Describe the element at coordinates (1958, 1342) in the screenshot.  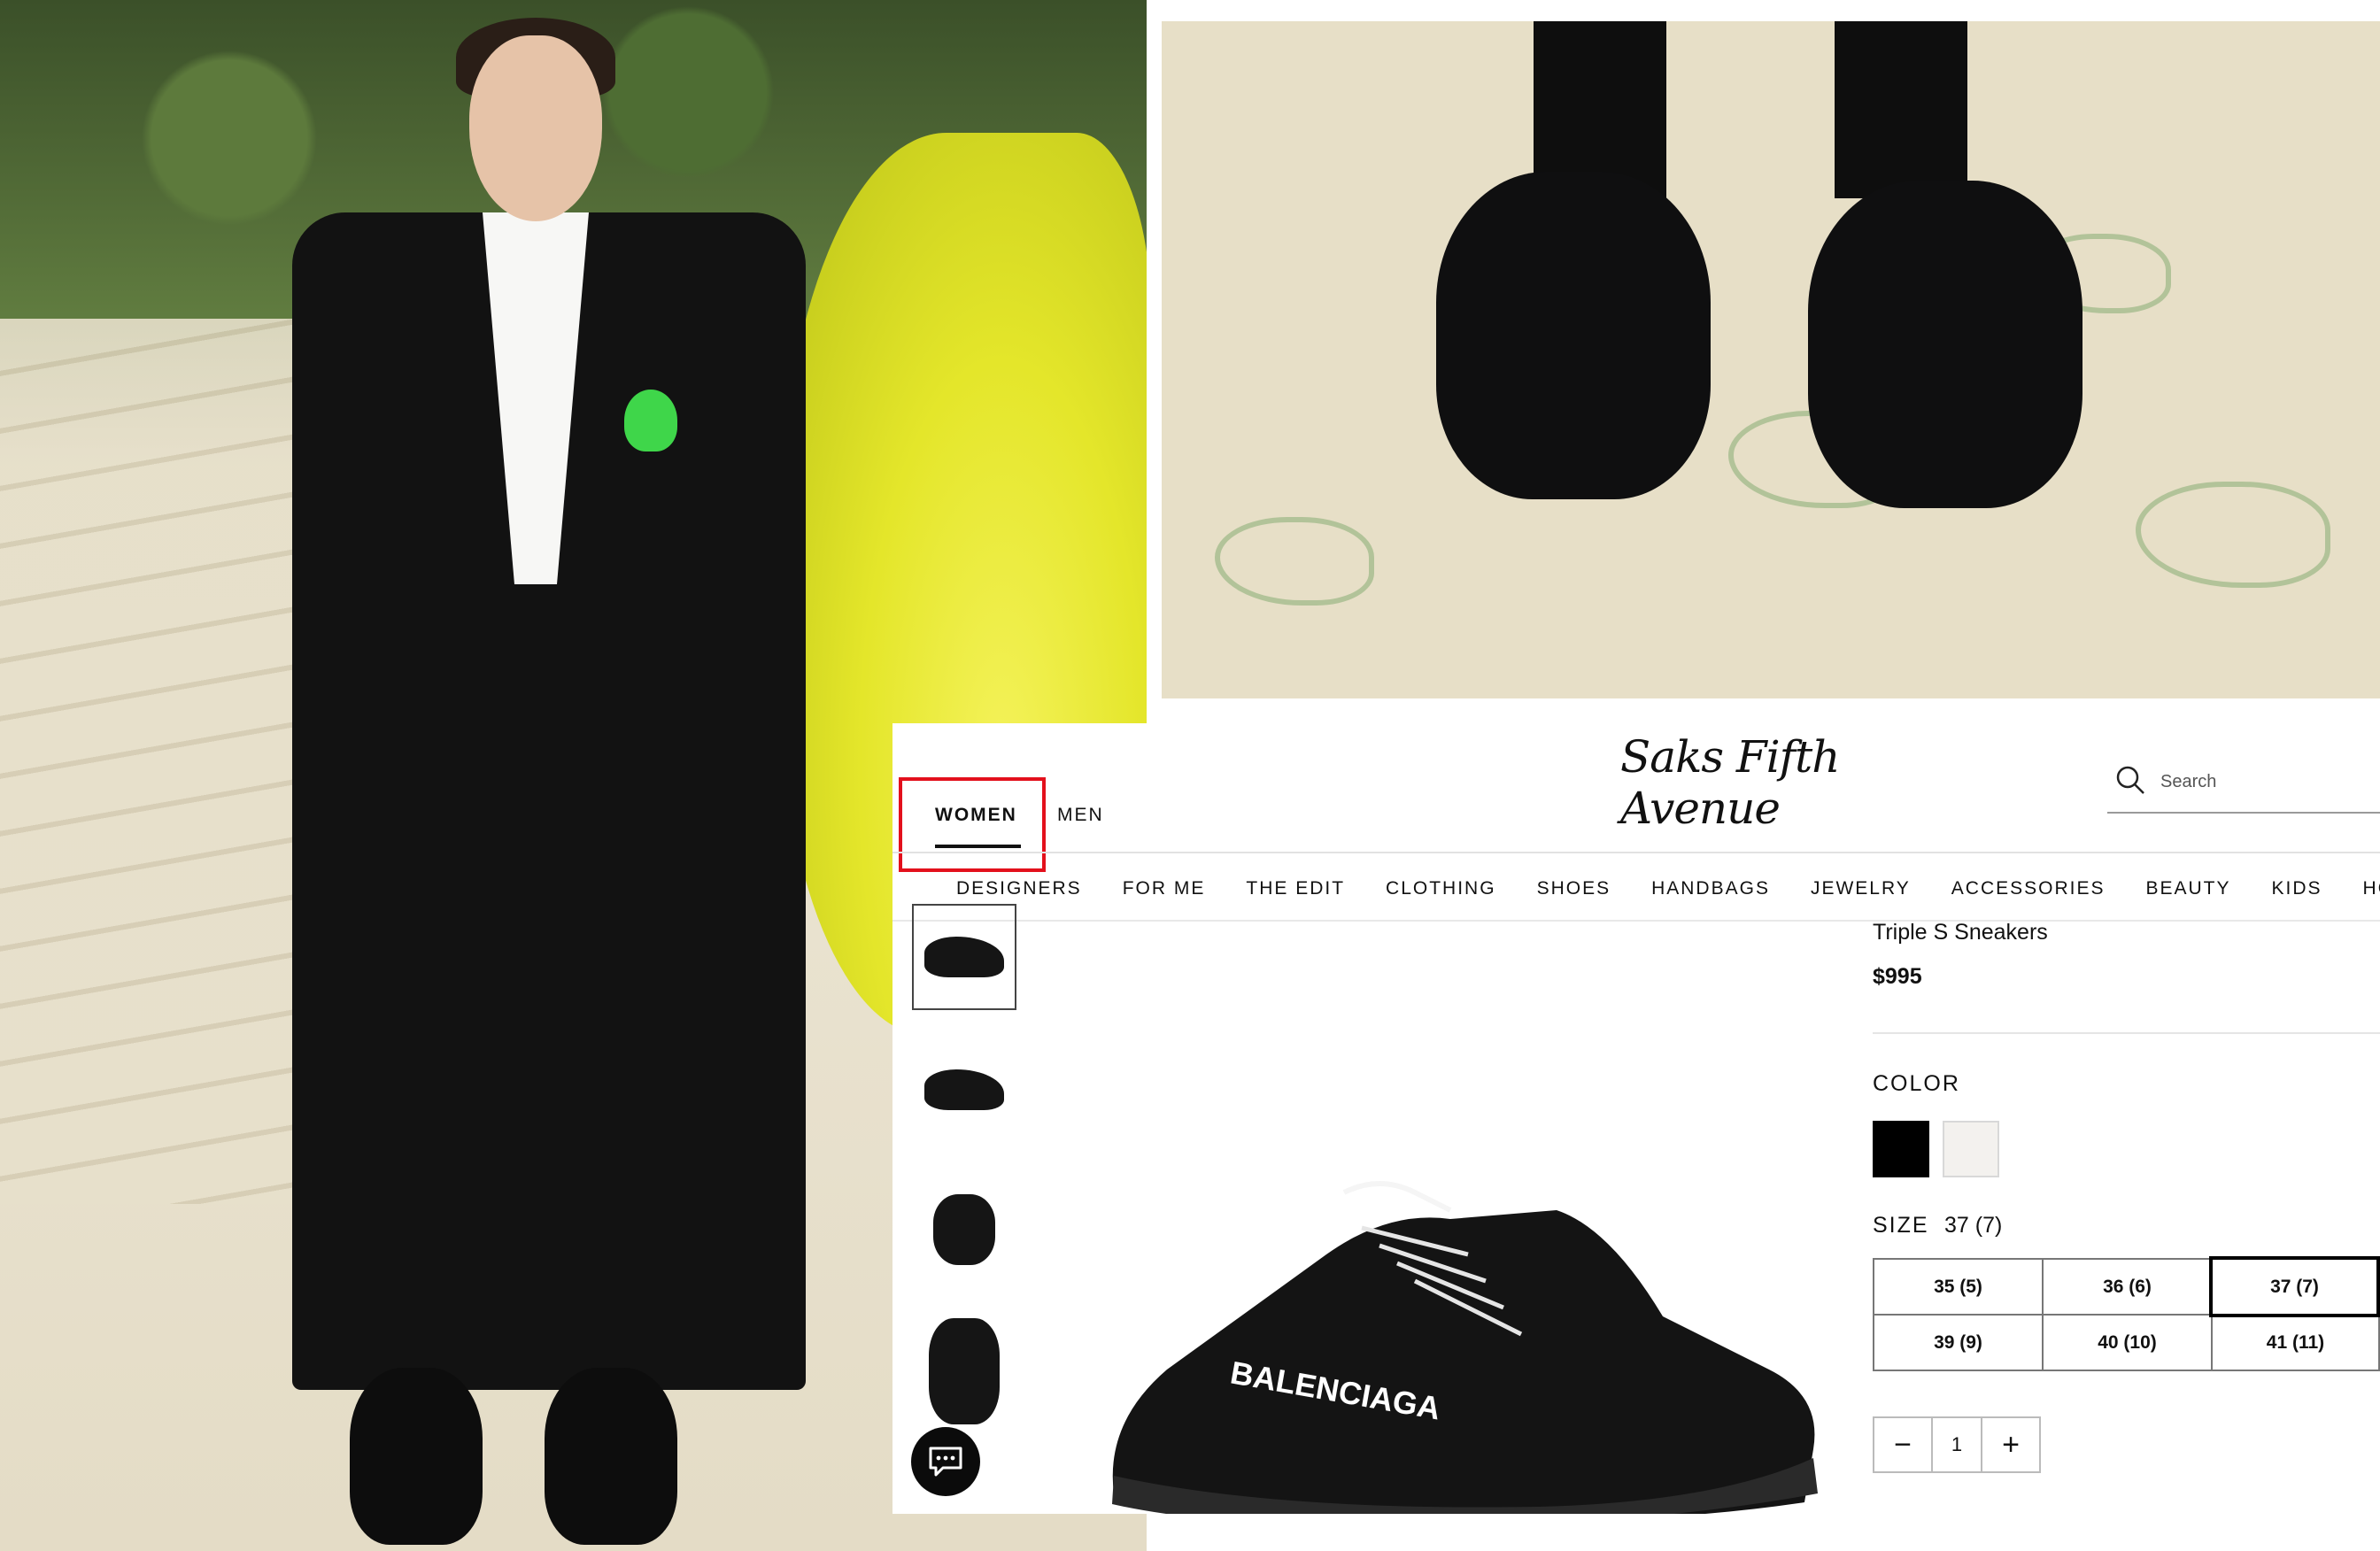
I see `size-option: 39 (9)` at that location.